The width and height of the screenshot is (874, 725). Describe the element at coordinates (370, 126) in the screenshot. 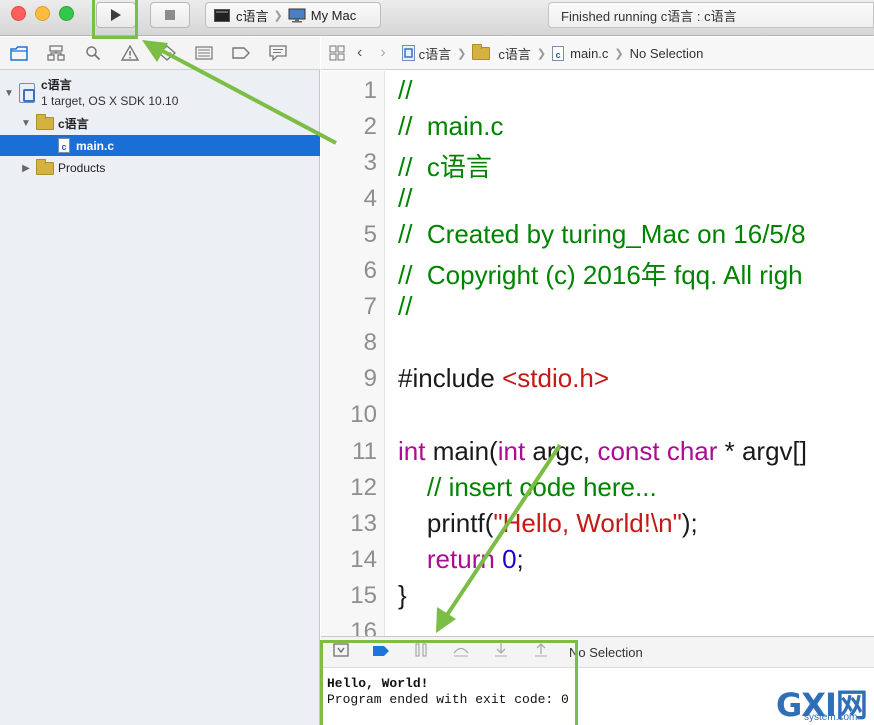

I see `line-number: 2` at that location.